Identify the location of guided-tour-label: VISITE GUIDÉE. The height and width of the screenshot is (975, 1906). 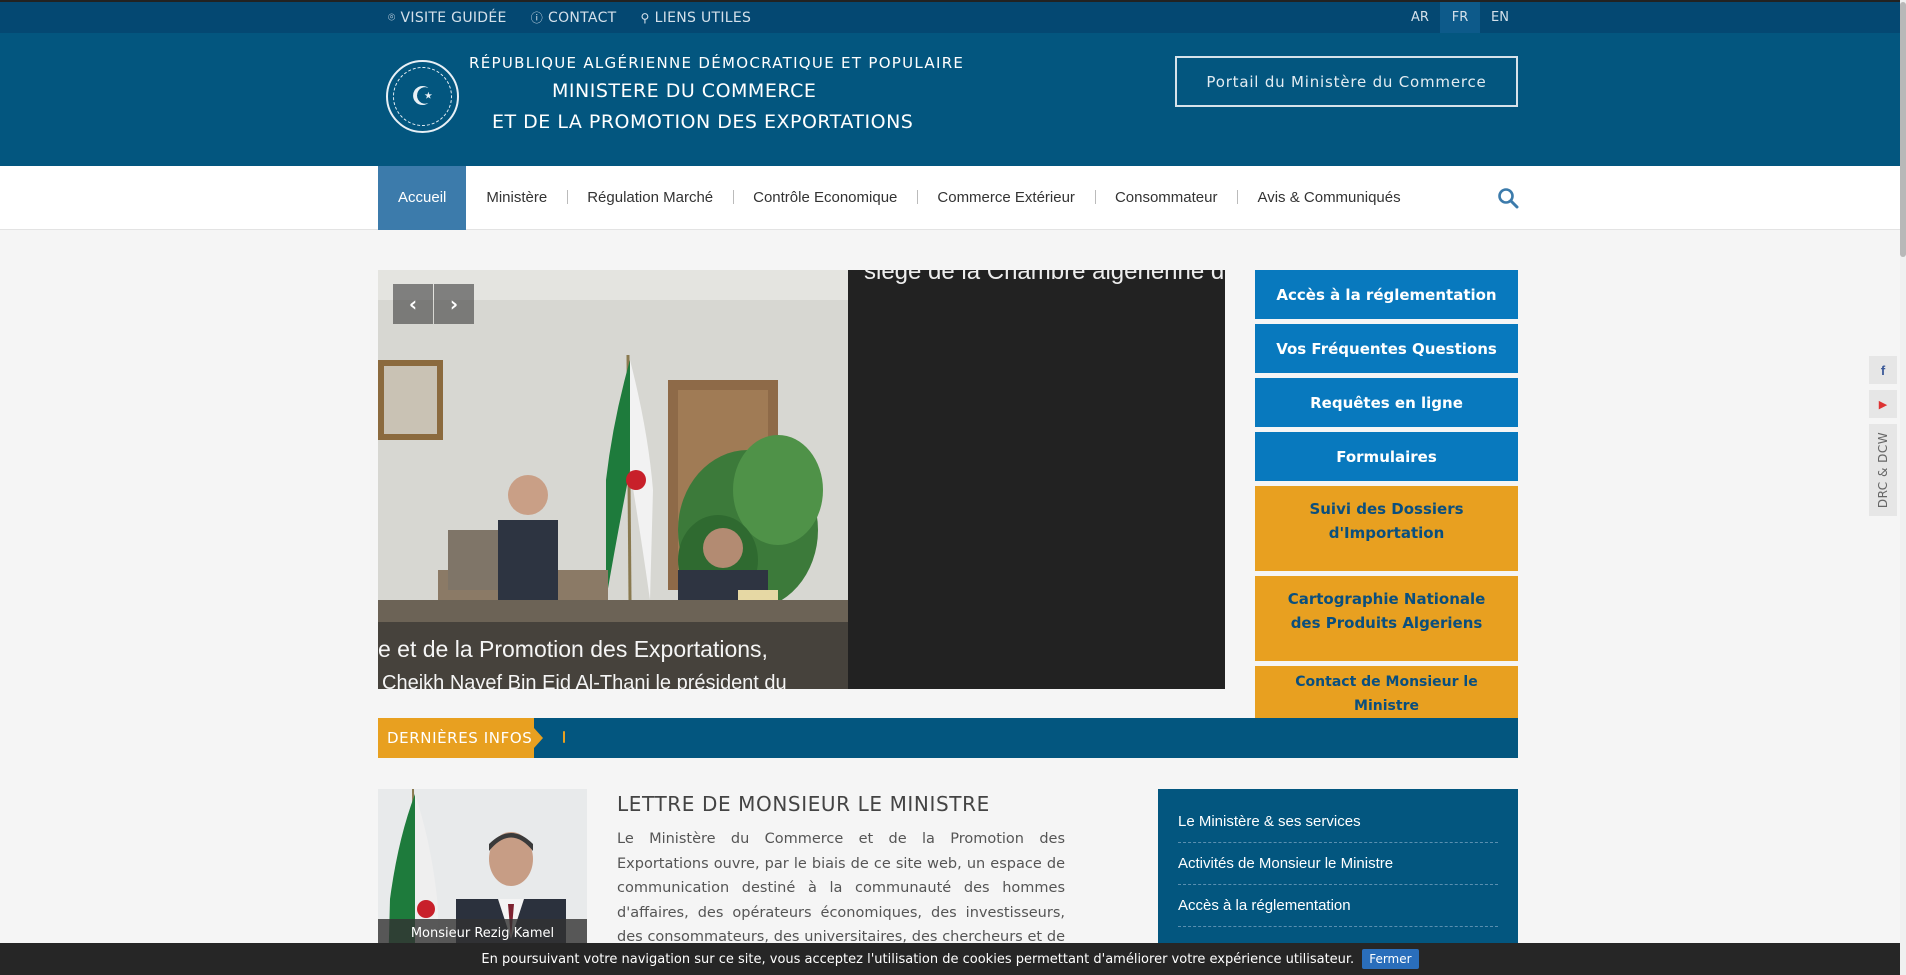
(453, 17).